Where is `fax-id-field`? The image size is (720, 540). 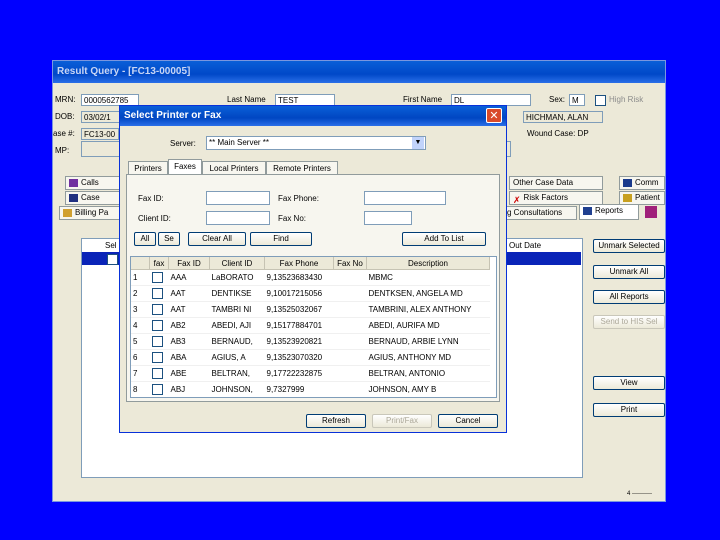 fax-id-field is located at coordinates (238, 198).